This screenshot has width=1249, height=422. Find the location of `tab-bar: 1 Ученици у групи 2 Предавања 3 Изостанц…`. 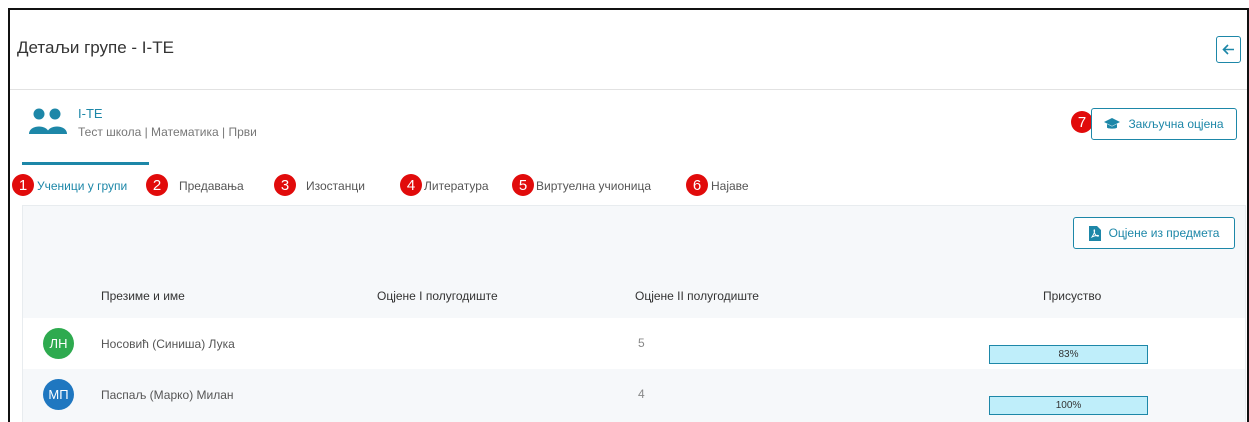

tab-bar: 1 Ученици у групи 2 Предавања 3 Изостанц… is located at coordinates (628, 182).